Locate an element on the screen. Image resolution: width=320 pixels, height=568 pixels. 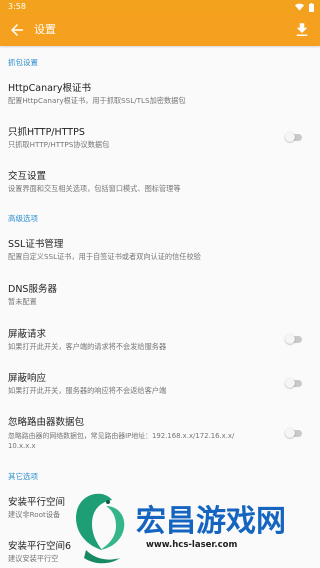
setting-title: 安装平行空间 is located at coordinates (37, 502).